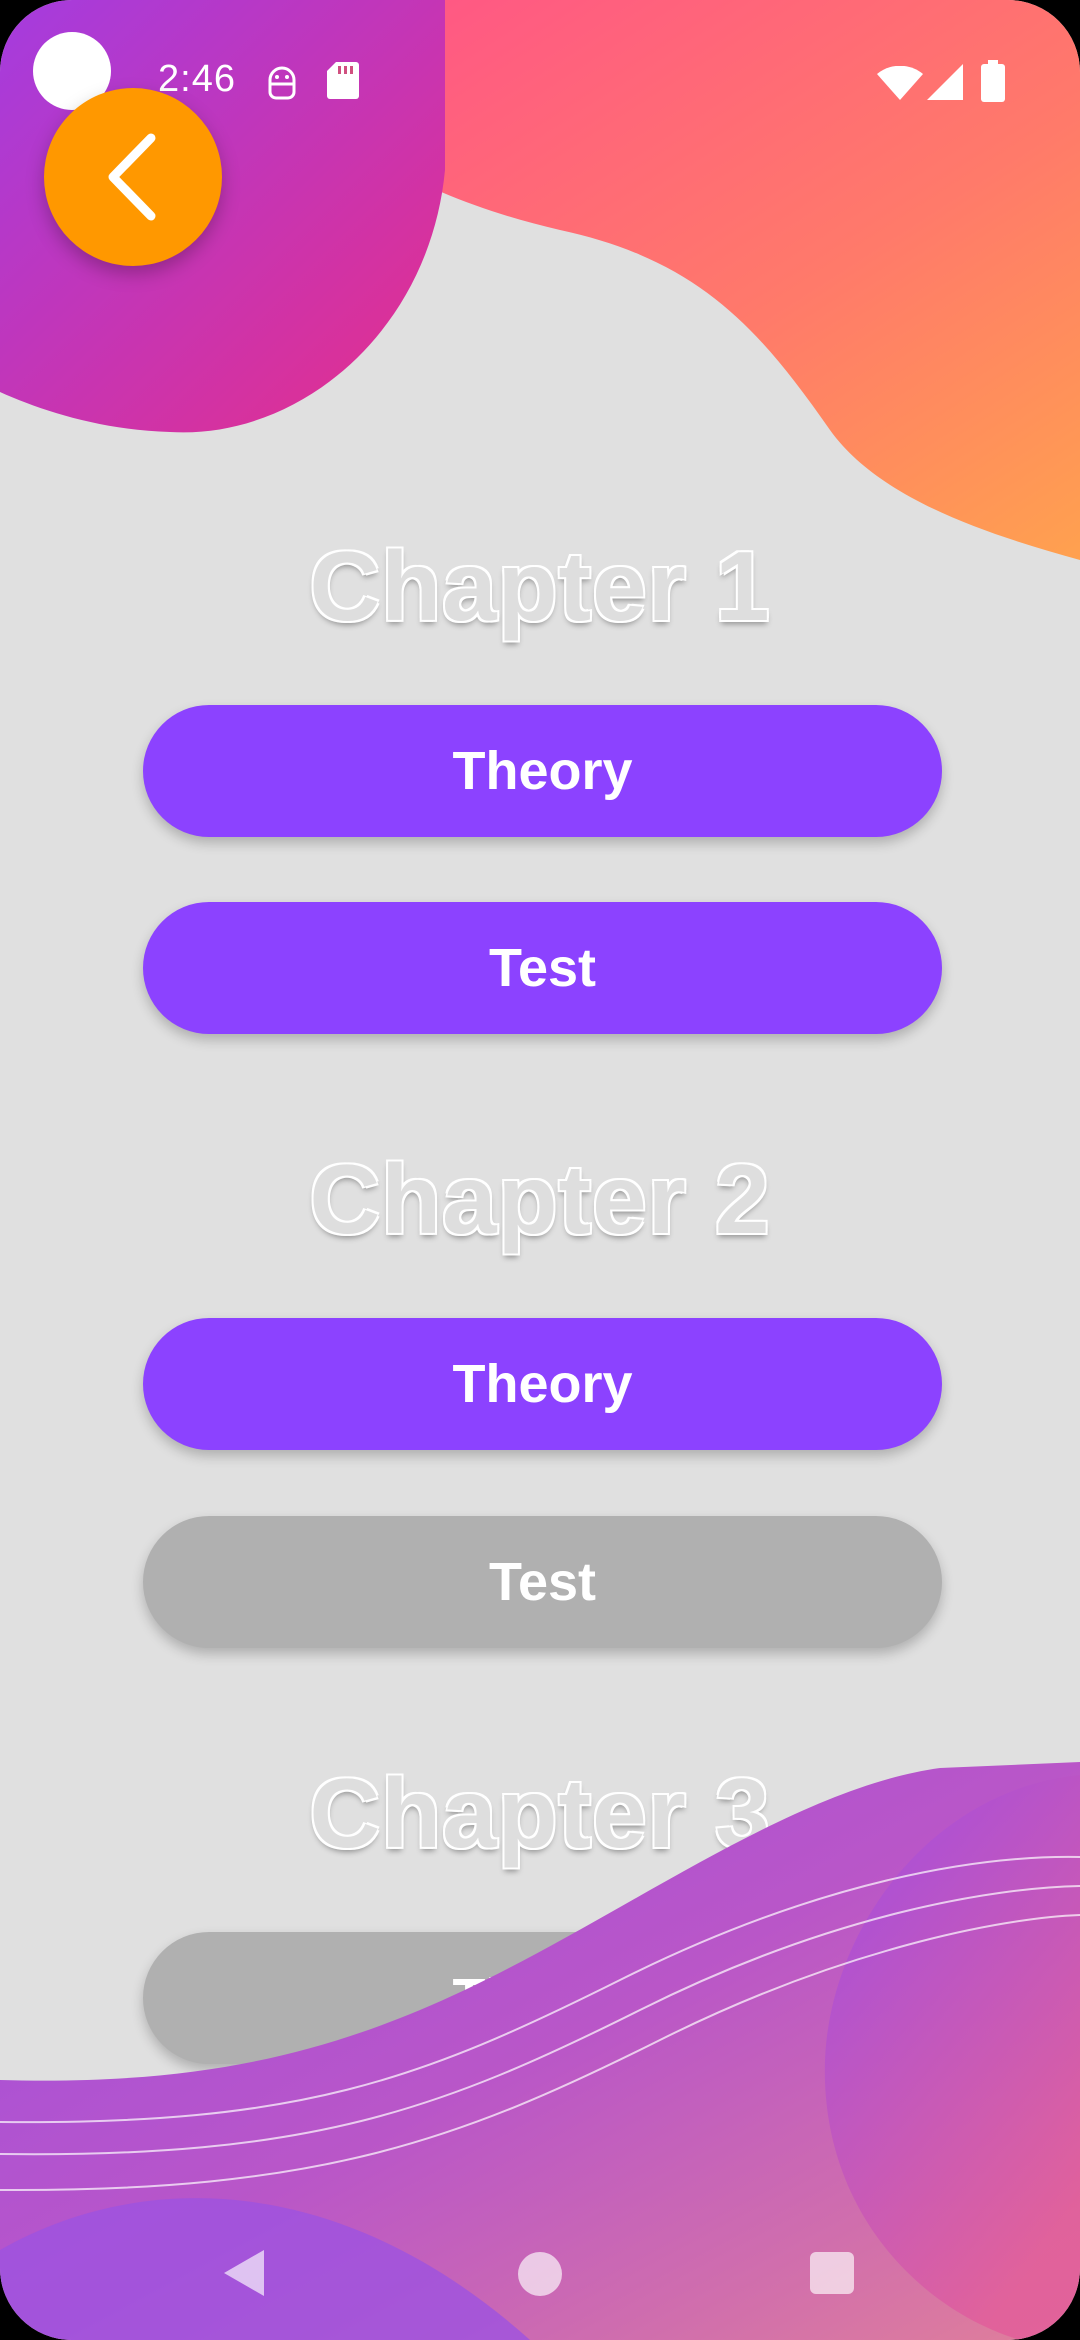 The height and width of the screenshot is (2340, 1080). I want to click on android-icon, so click(282, 83).